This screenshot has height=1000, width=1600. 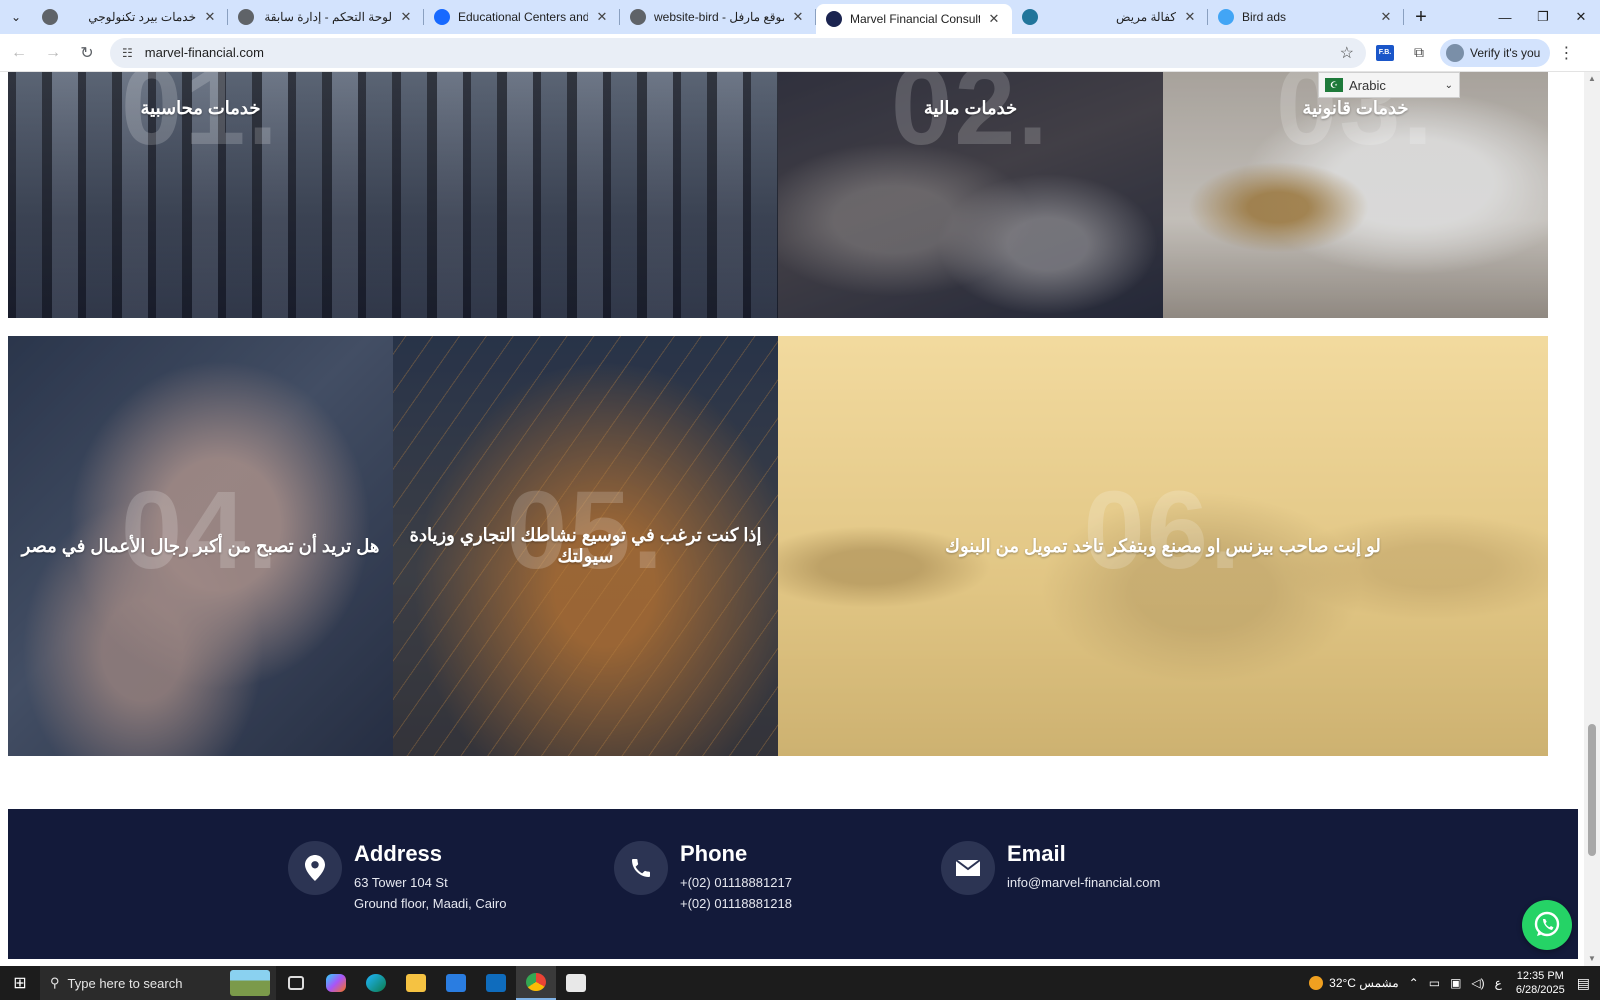 I want to click on network-icon: ▣, so click(x=1455, y=983).